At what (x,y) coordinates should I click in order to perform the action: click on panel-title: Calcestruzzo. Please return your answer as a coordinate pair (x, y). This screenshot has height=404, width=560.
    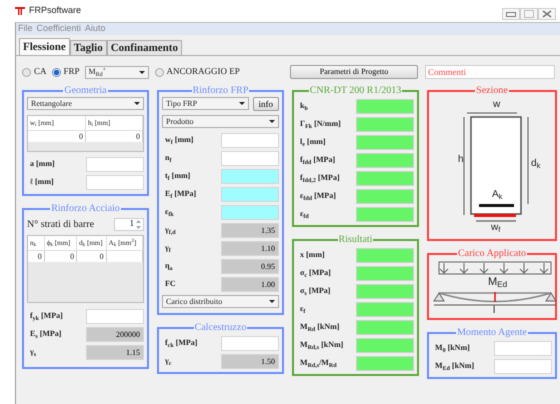
    Looking at the image, I should click on (221, 328).